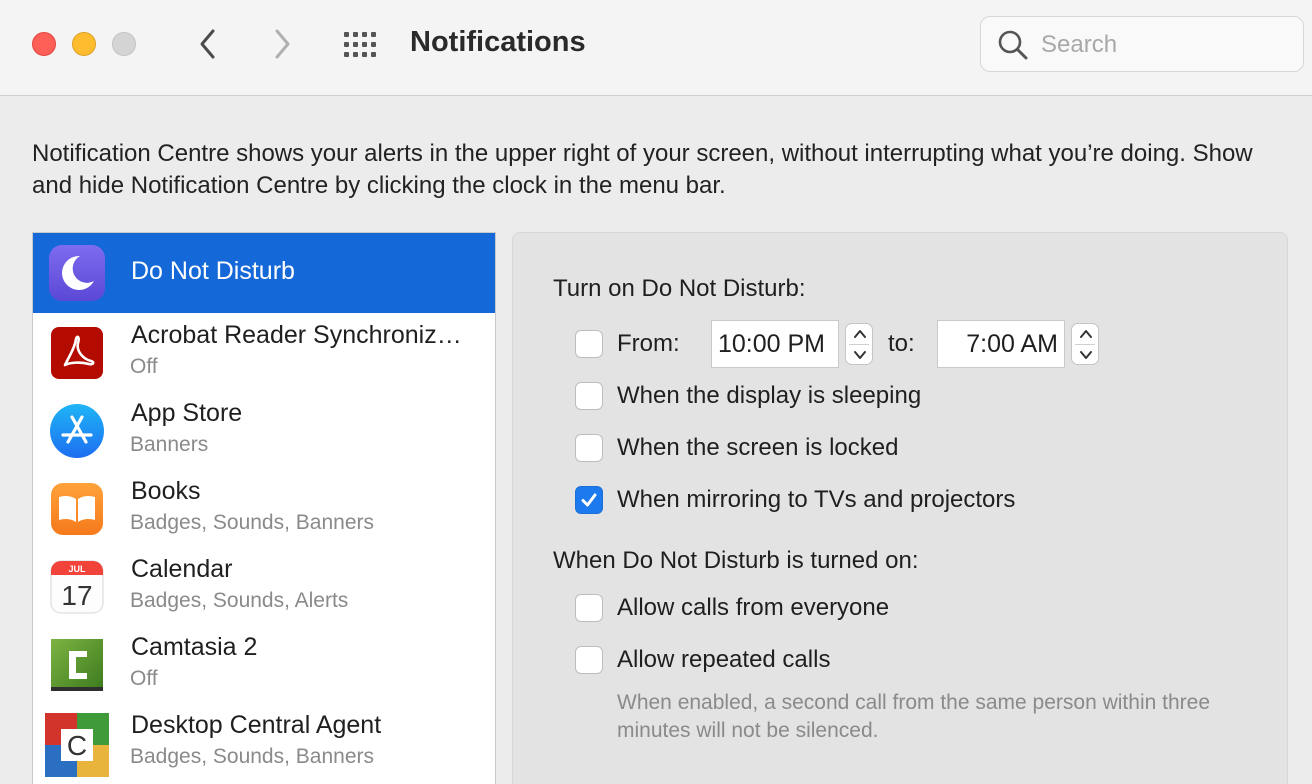 The image size is (1312, 784). I want to click on from-label: From:, so click(648, 343).